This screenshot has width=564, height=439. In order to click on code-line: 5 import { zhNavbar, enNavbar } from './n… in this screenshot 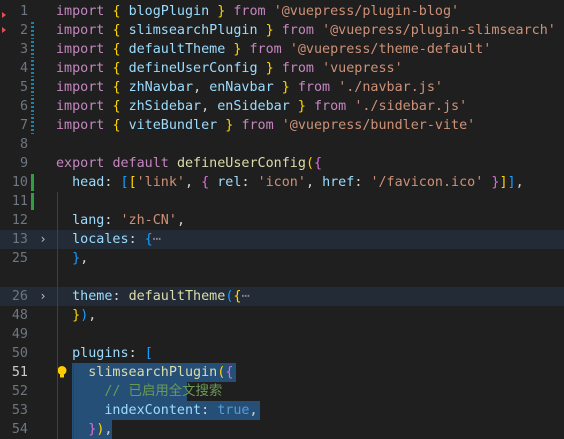, I will do `click(282, 87)`.